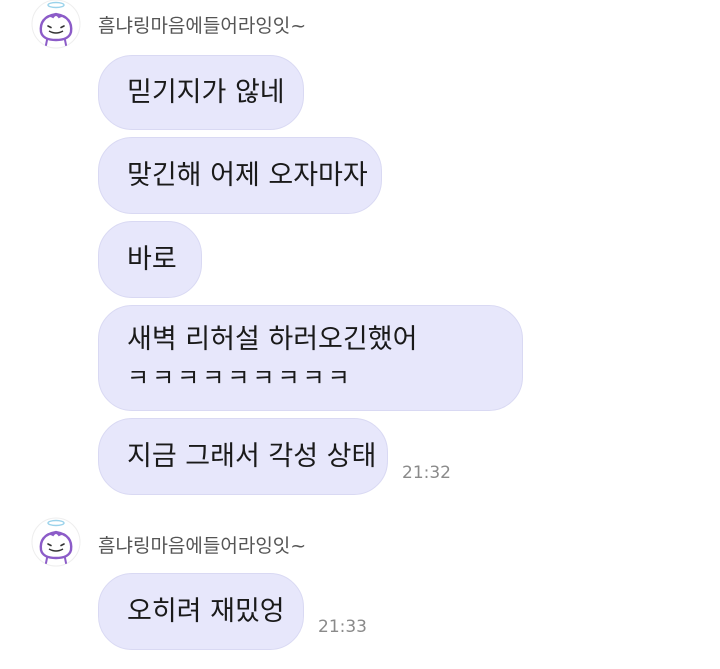 The width and height of the screenshot is (720, 669). What do you see at coordinates (240, 378) in the screenshot?
I see `message-text-line2: ㅋㅋㅋㅋㅋㅋㅋㅋㅋ` at bounding box center [240, 378].